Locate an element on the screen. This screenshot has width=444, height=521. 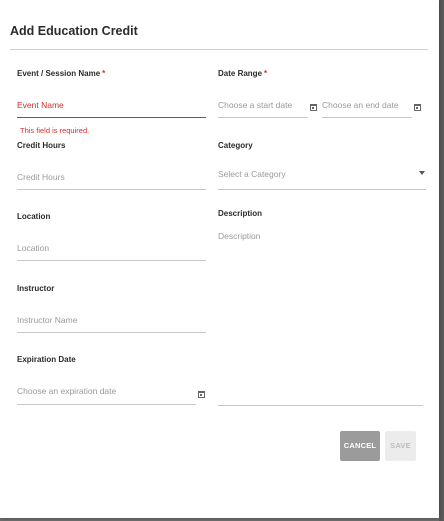
category-label: Category is located at coordinates (235, 145).